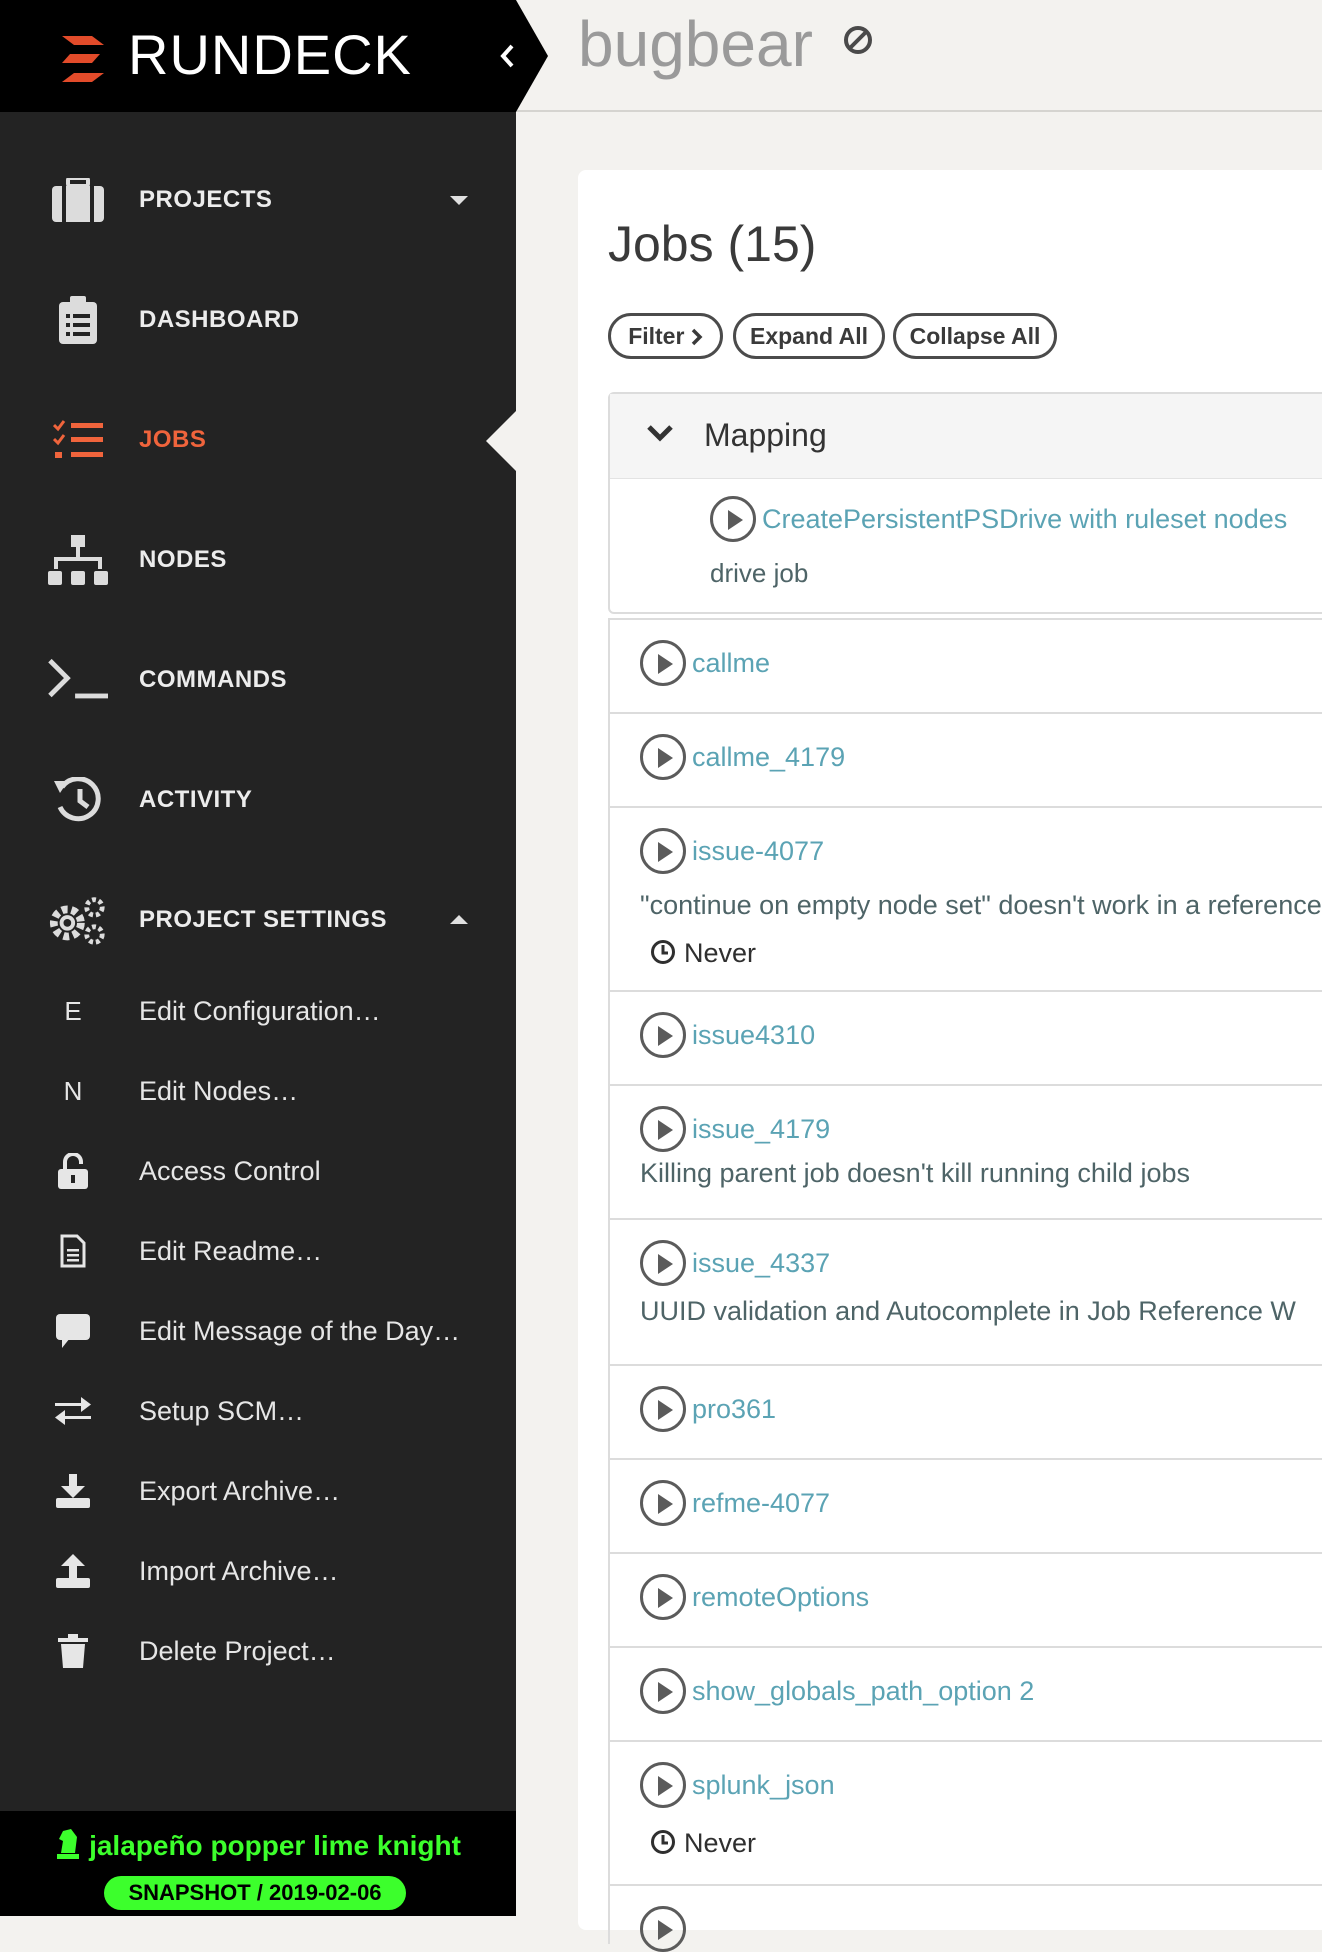  I want to click on settings-item-label: Access Control, so click(230, 1171).